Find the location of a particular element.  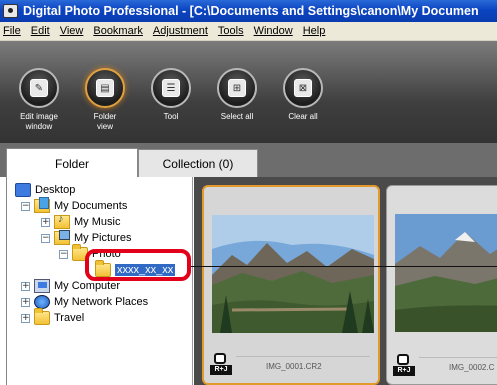

folder-view-button: ▤ Folder view is located at coordinates (105, 105).